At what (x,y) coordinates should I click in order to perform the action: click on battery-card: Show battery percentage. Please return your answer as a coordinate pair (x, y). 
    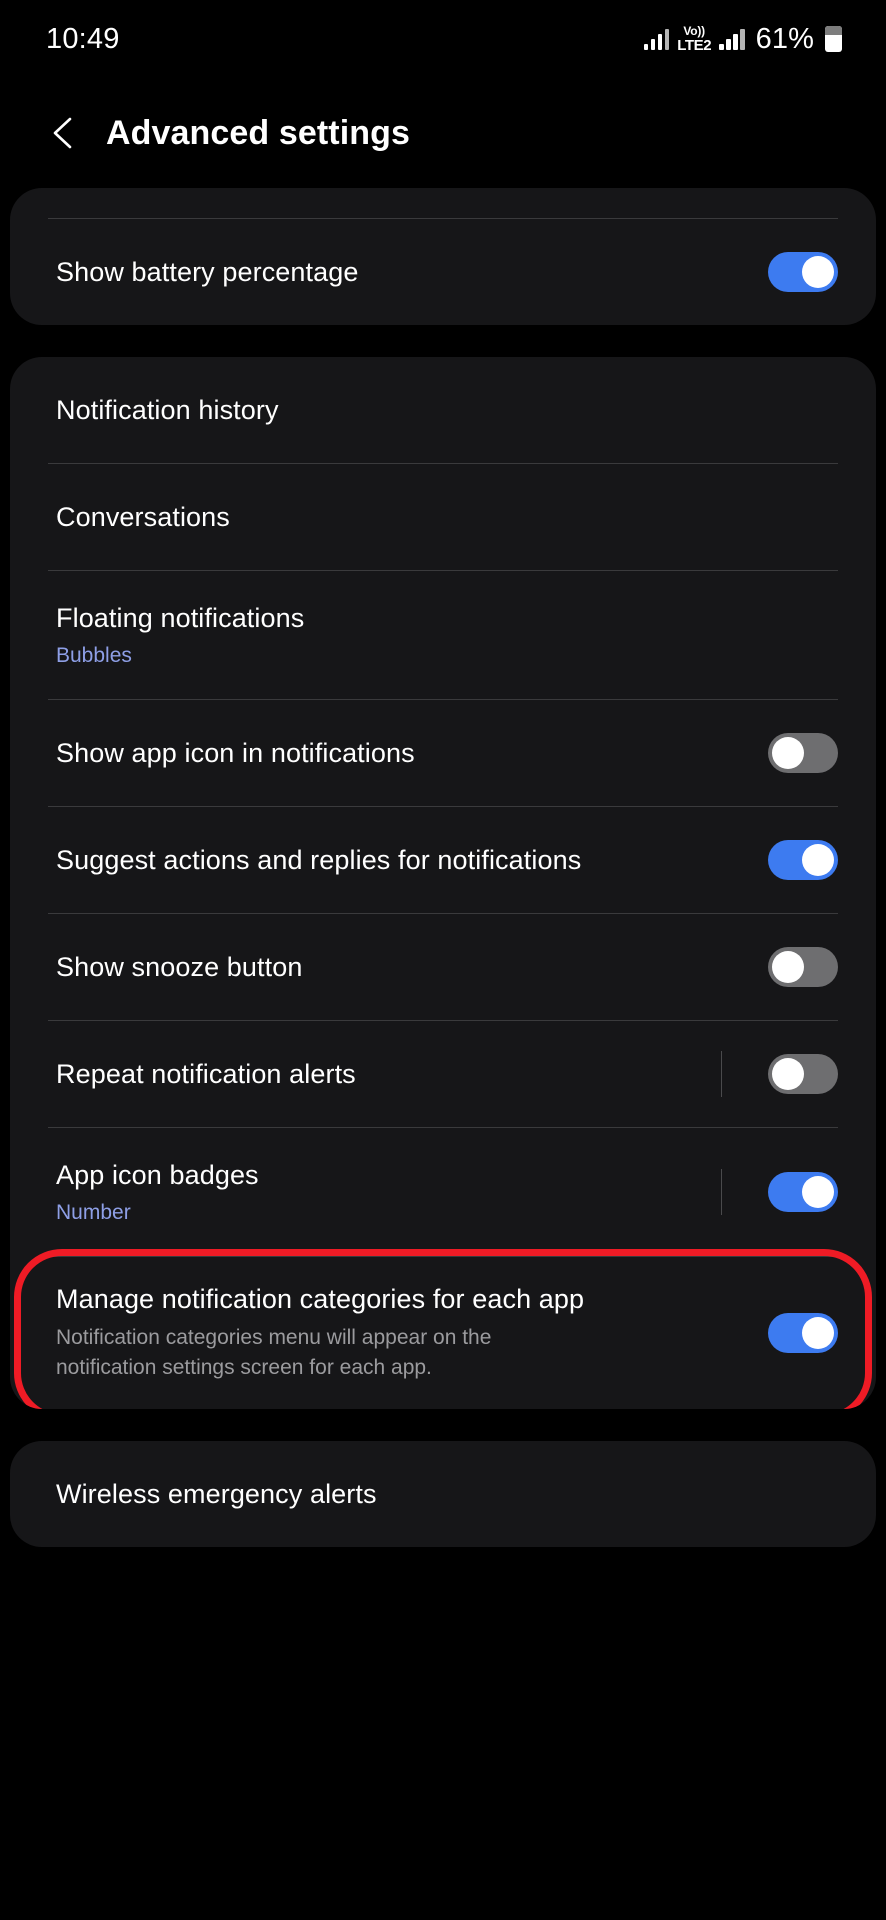
    Looking at the image, I should click on (443, 256).